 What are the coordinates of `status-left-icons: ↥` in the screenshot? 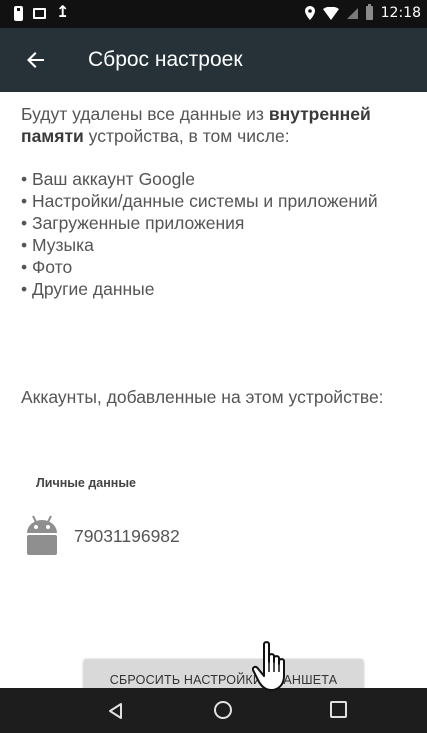 It's located at (41, 13).